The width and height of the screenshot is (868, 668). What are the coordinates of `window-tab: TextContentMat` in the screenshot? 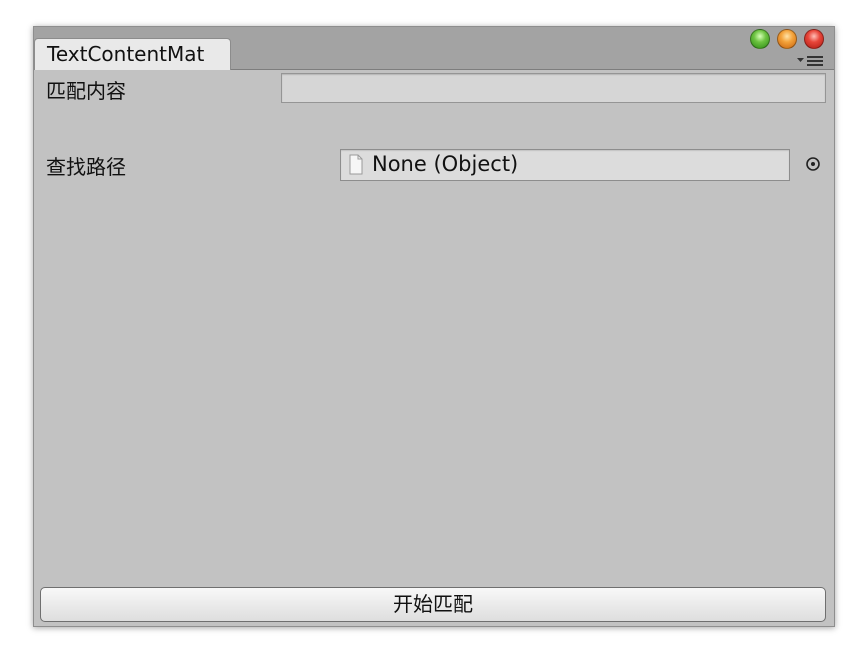 It's located at (132, 54).